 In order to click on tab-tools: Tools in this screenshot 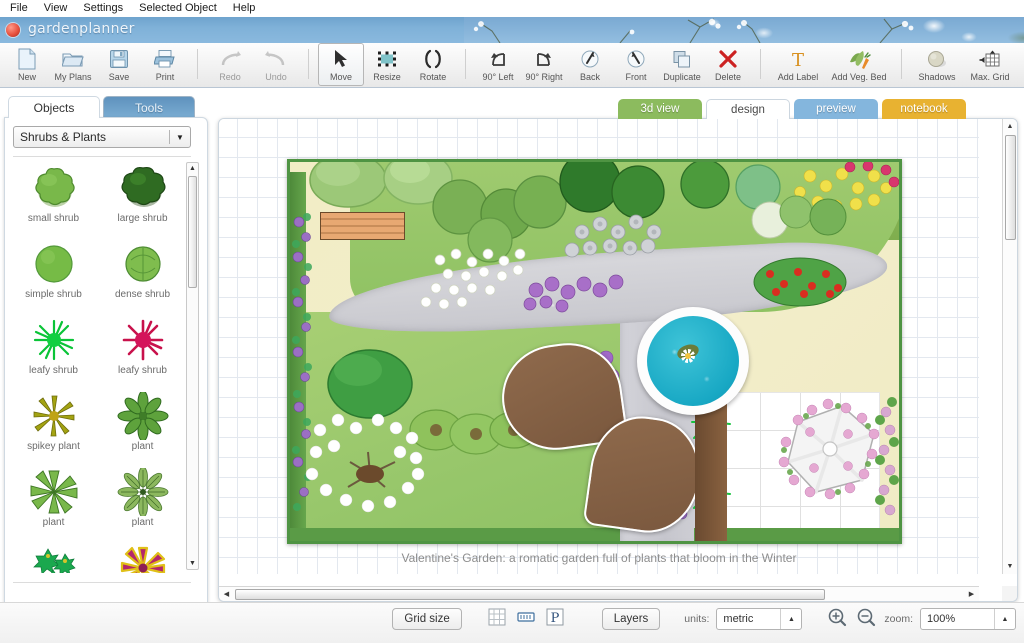, I will do `click(149, 107)`.